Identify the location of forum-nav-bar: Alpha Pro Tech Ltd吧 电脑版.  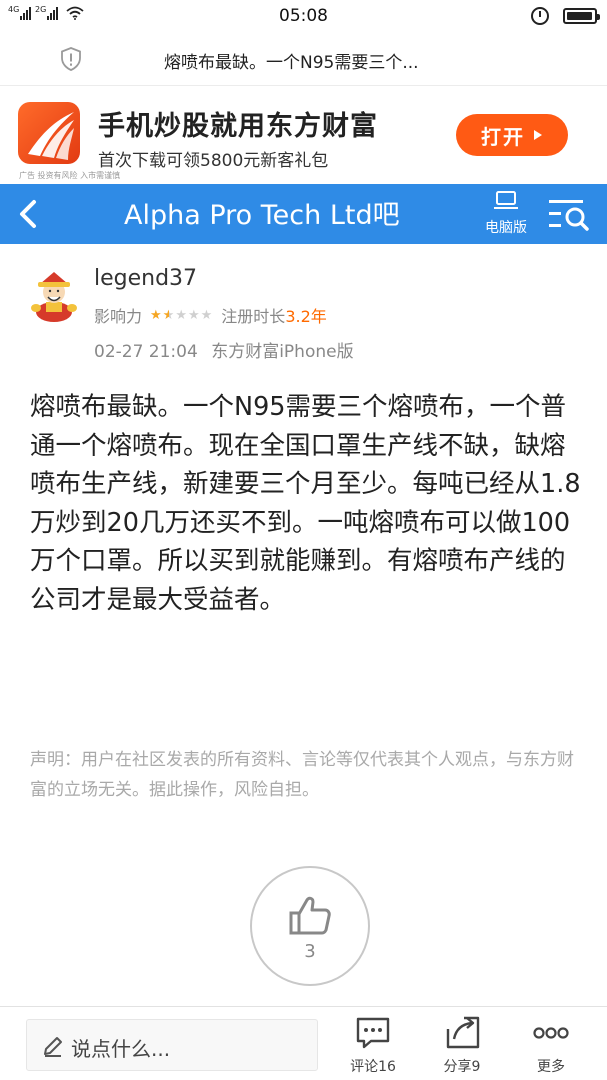
(303, 214).